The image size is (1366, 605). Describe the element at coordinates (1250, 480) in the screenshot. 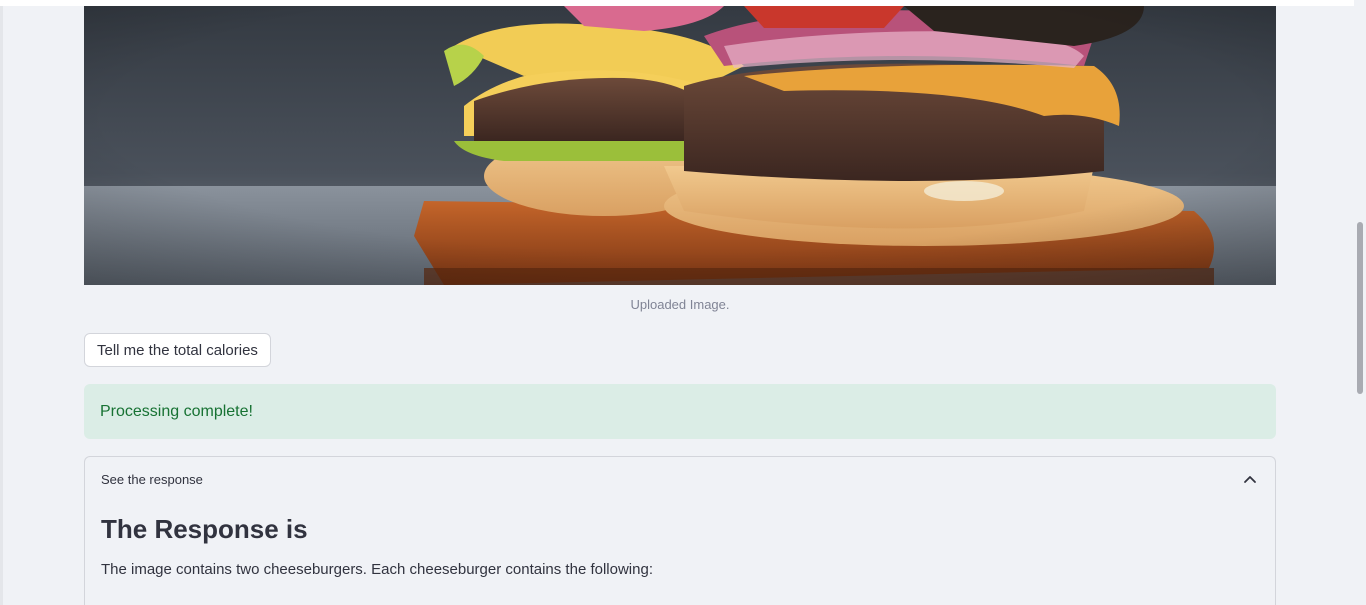

I see `chevron-up-icon` at that location.